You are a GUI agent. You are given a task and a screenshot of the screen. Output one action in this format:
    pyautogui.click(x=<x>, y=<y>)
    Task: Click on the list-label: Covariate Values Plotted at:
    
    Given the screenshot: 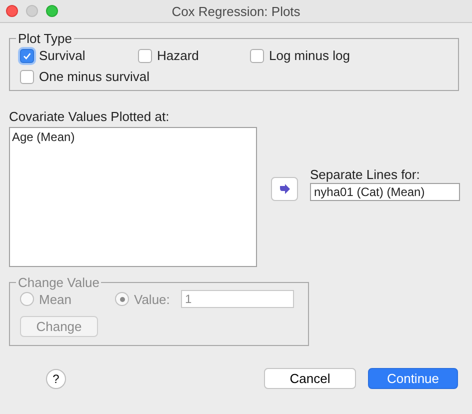 What is the action you would take?
    pyautogui.click(x=89, y=117)
    